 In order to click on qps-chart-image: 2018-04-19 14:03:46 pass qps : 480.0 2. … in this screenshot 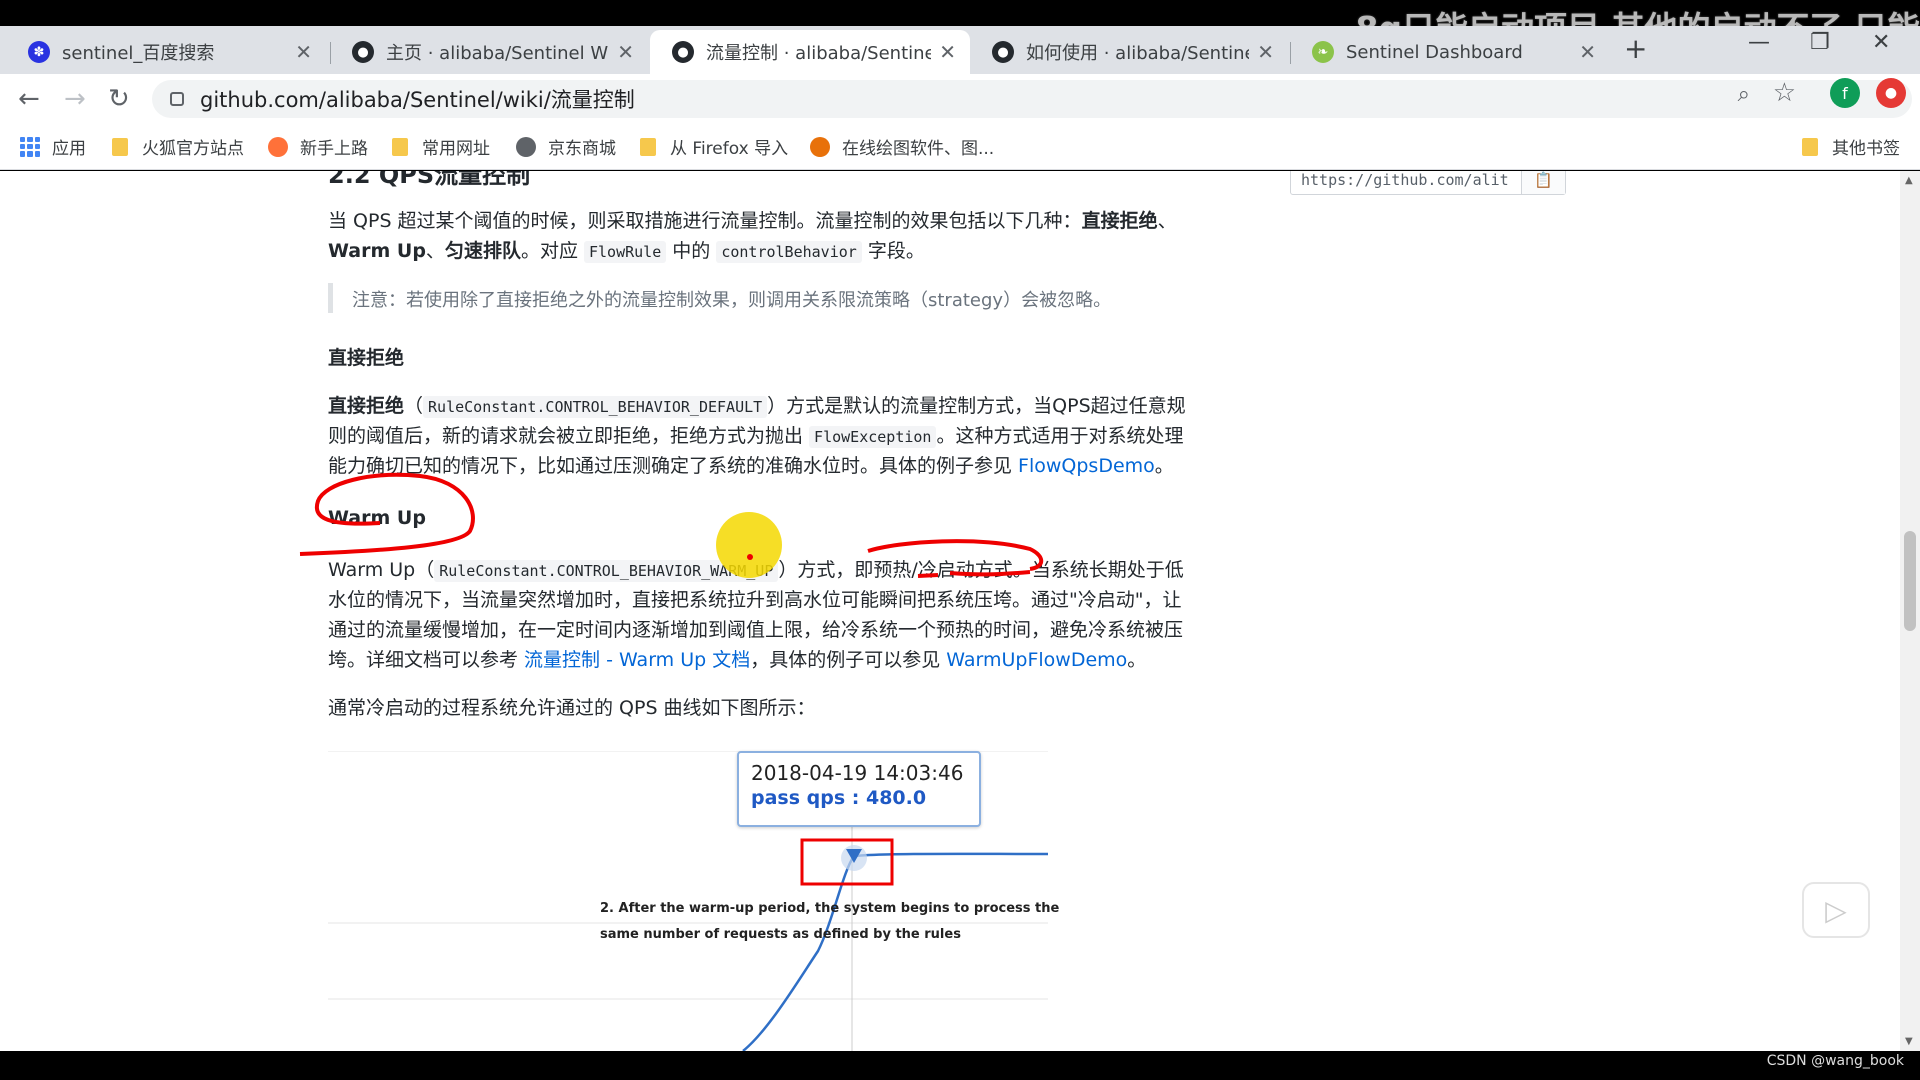, I will do `click(693, 901)`.